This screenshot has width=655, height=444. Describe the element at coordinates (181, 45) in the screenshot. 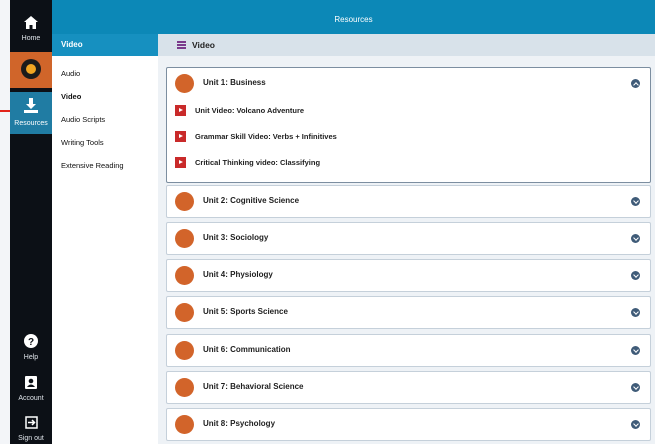

I see `list-icon` at that location.